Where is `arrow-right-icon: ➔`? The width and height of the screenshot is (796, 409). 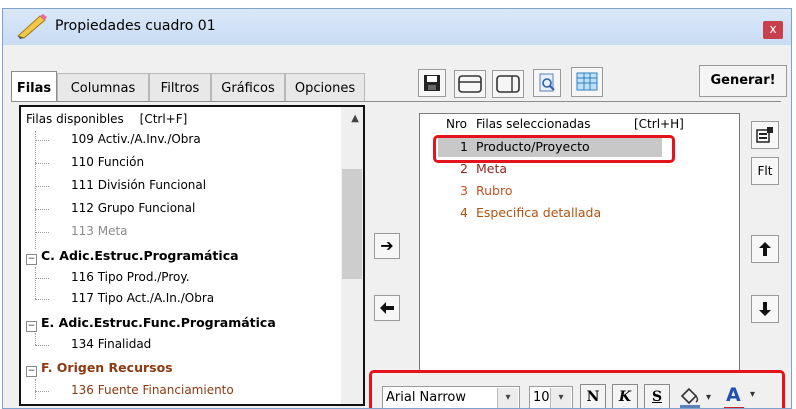
arrow-right-icon: ➔ is located at coordinates (387, 245).